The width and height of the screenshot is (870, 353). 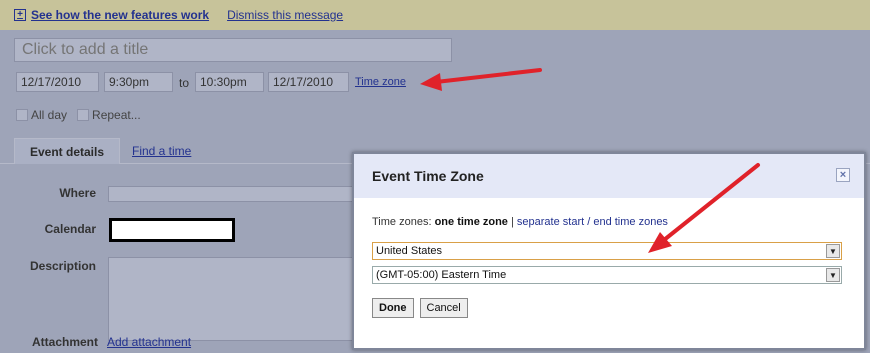 I want to click on arrow-to-time-zone-link-icon, so click(x=481, y=79).